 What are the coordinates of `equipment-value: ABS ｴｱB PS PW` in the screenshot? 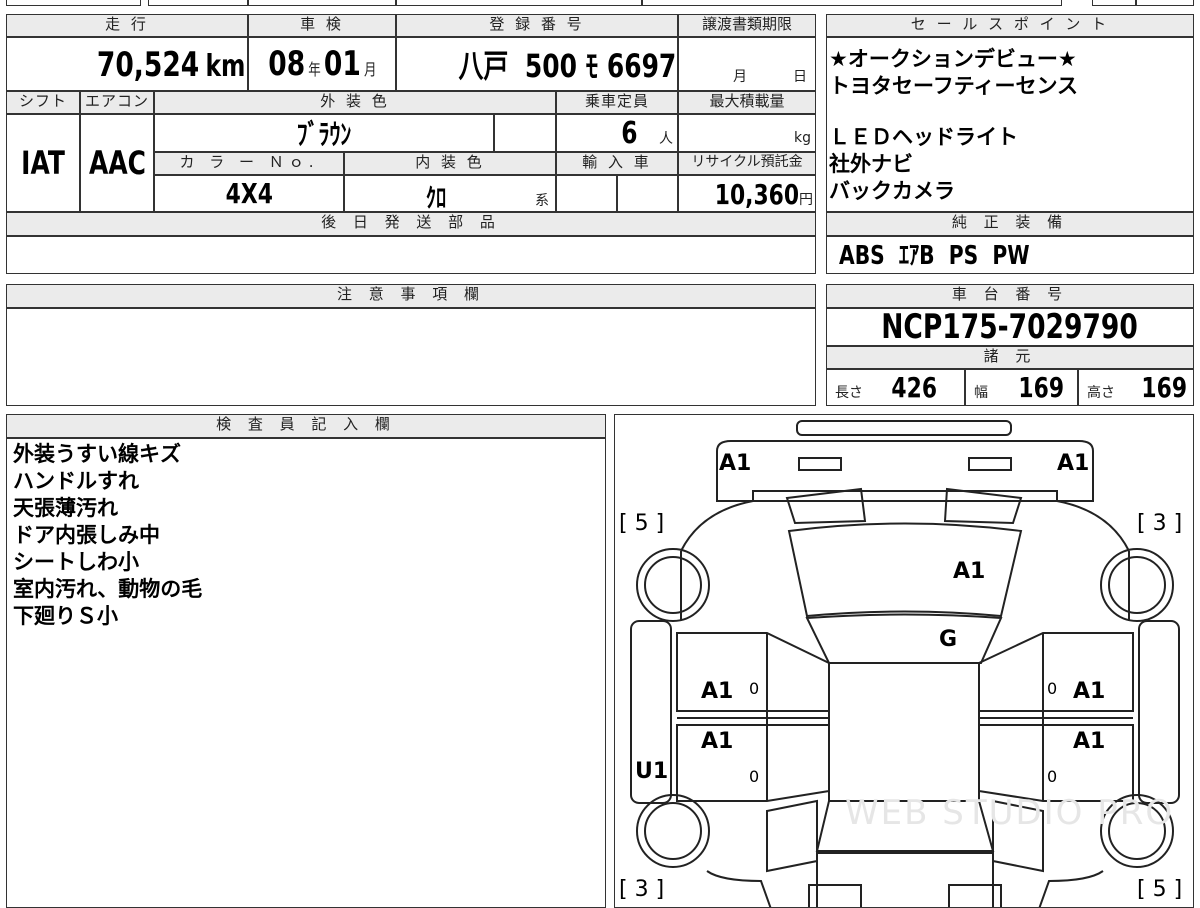 It's located at (934, 256).